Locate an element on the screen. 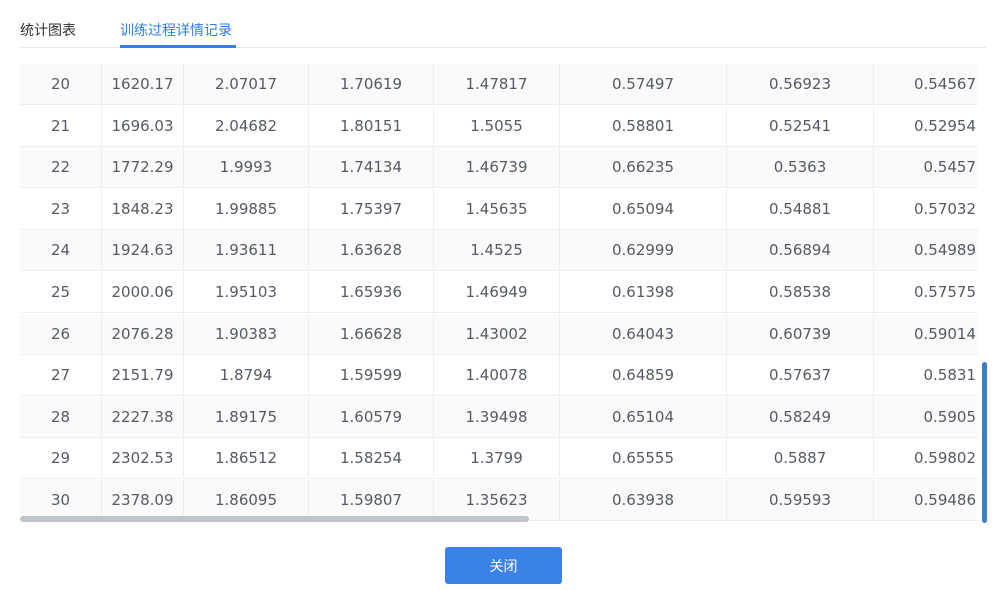  table-cell: 0.57575 is located at coordinates (944, 292).